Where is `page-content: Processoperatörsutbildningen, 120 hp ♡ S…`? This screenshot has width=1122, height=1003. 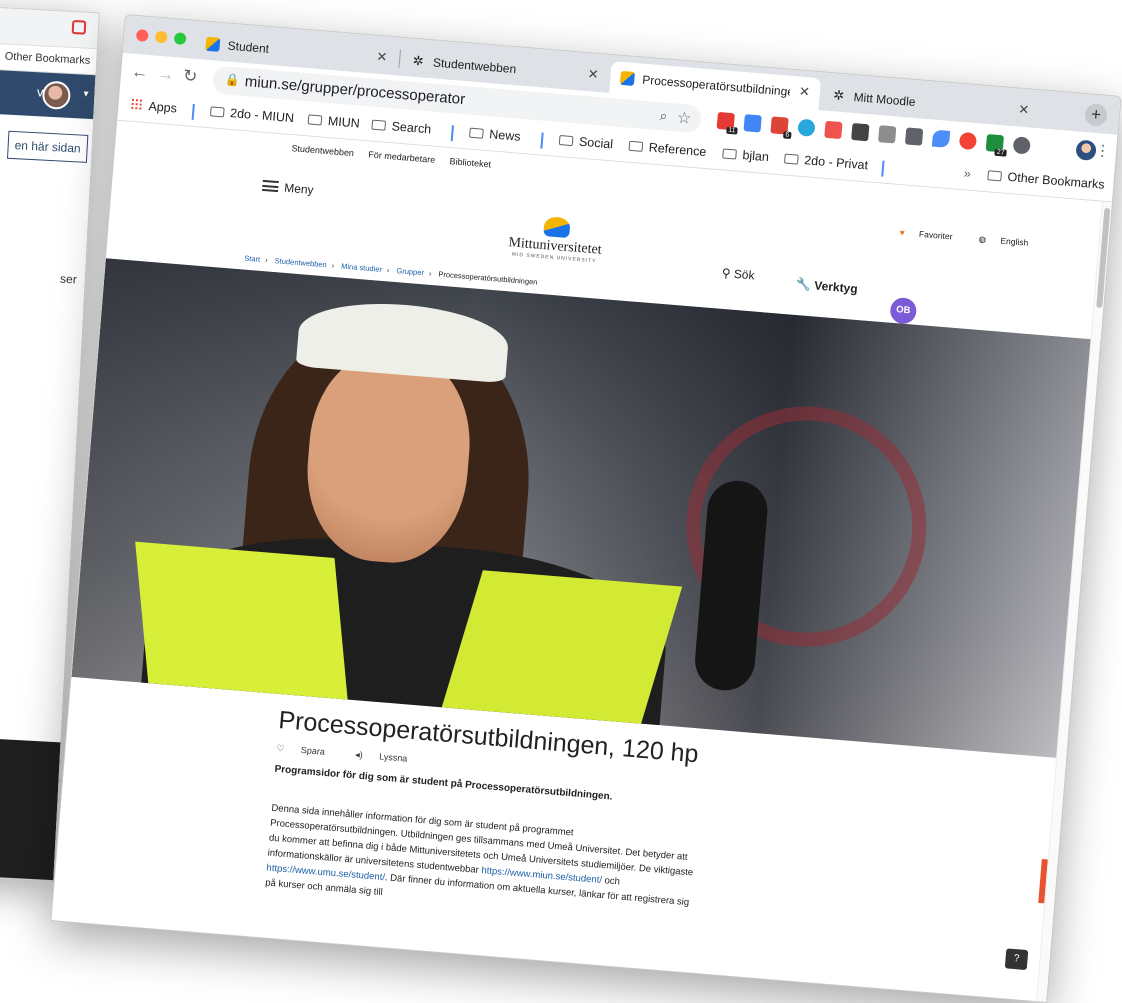
page-content: Processoperatörsutbildningen, 120 hp ♡ S… is located at coordinates (487, 816).